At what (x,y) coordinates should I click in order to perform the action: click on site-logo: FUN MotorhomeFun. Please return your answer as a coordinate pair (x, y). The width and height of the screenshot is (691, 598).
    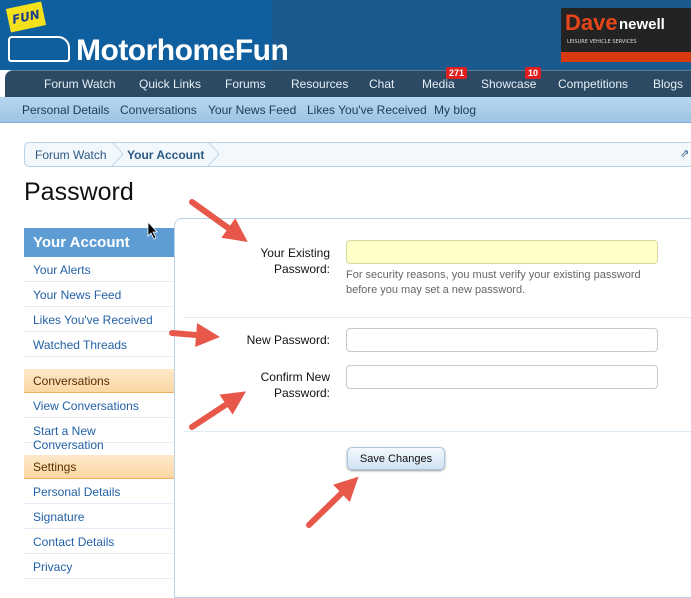
    Looking at the image, I should click on (144, 35).